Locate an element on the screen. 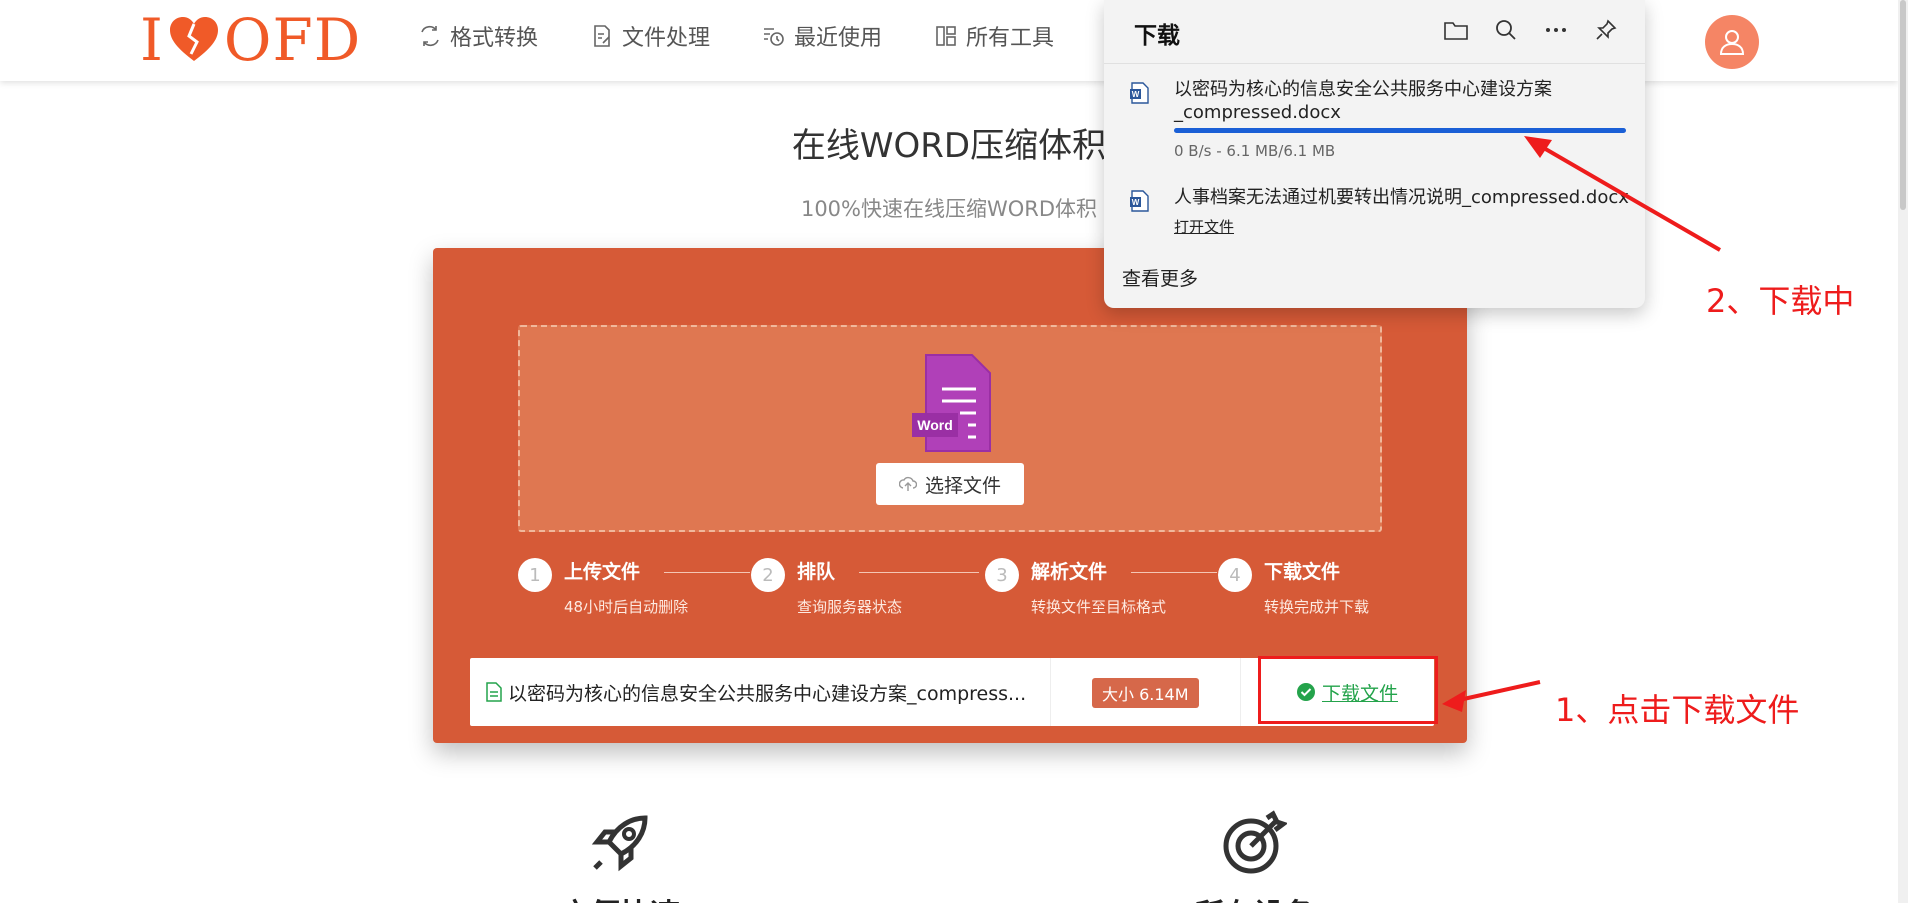  step-desc: 转换完成并下载 is located at coordinates (1317, 607).